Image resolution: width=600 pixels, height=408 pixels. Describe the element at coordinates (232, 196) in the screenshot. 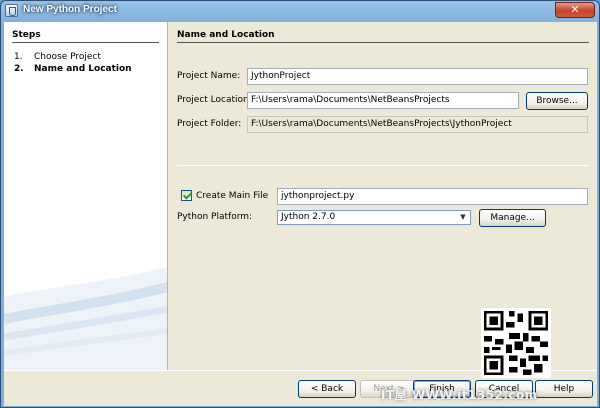

I see `create-main-file-label: Create Main File` at that location.